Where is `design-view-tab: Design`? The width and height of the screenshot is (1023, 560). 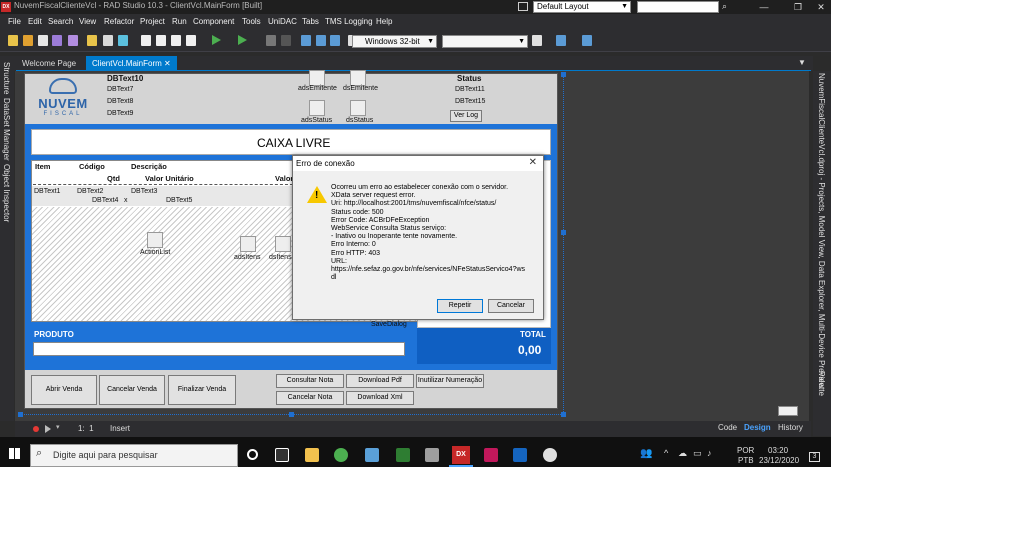
design-view-tab: Design is located at coordinates (757, 427).